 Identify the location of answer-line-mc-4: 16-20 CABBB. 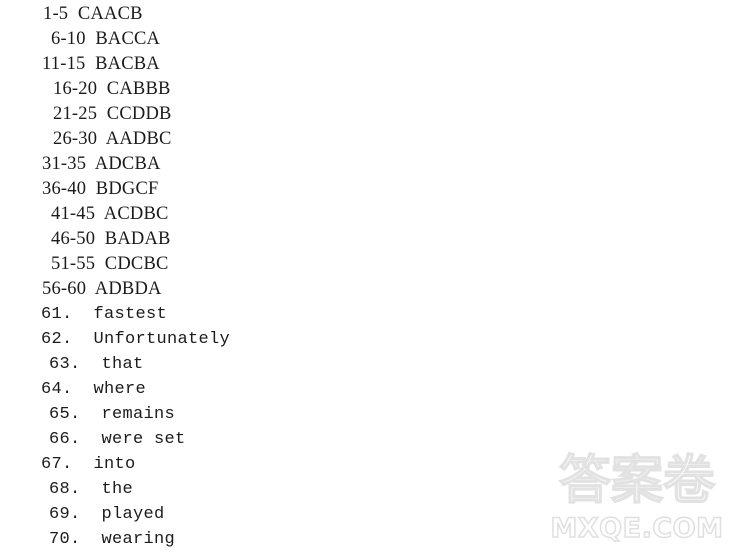
(112, 89).